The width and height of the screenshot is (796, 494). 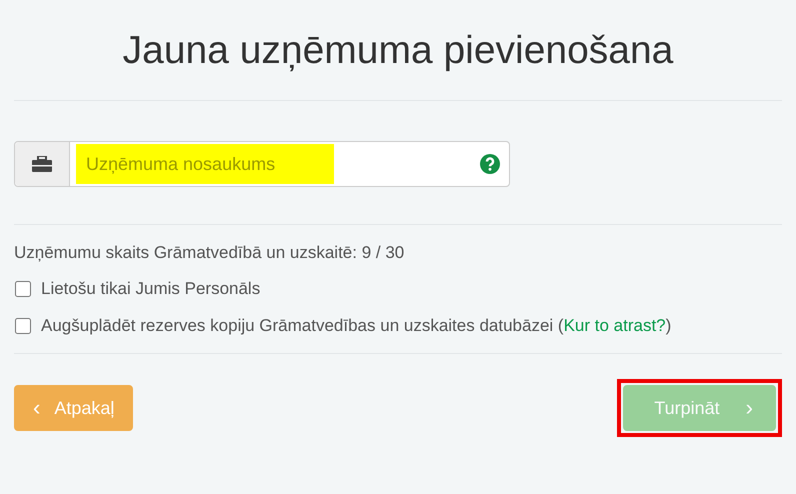 What do you see at coordinates (150, 289) in the screenshot?
I see `option-label: Lietošu tikai Jumis Personāls` at bounding box center [150, 289].